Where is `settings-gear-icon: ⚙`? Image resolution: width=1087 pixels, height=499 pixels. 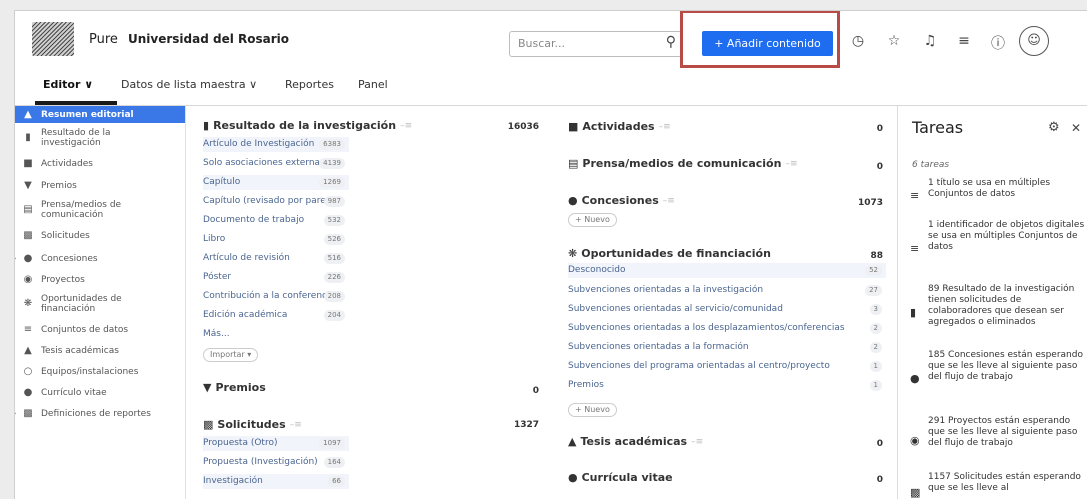
settings-gear-icon: ⚙ is located at coordinates (1054, 127).